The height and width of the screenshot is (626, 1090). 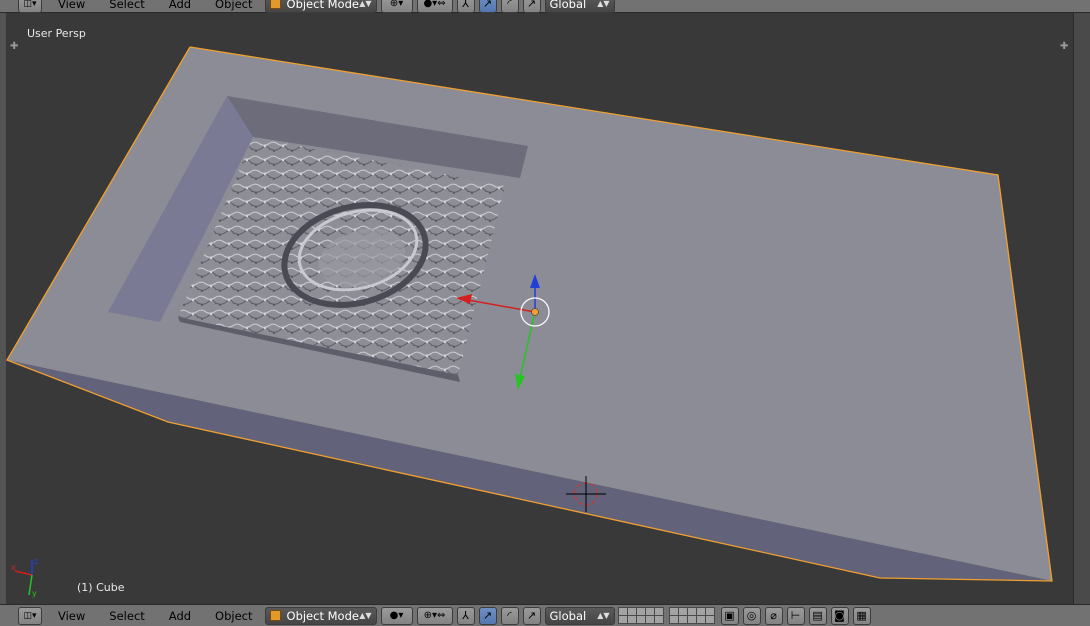 I want to click on pivot-selector: ⊕▾⇔, so click(x=434, y=615).